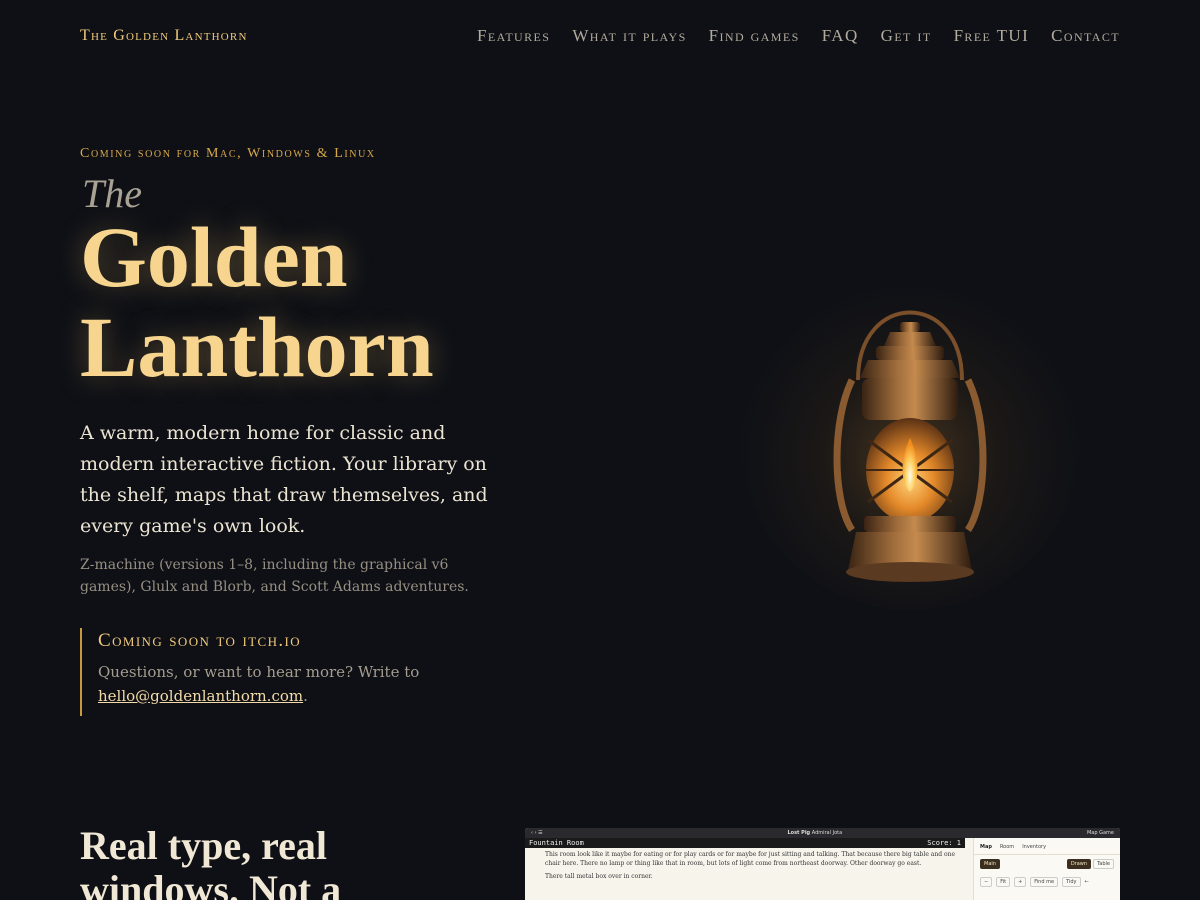 The height and width of the screenshot is (900, 1200). What do you see at coordinates (257, 347) in the screenshot?
I see `hero-title-line2: Lanthorn` at bounding box center [257, 347].